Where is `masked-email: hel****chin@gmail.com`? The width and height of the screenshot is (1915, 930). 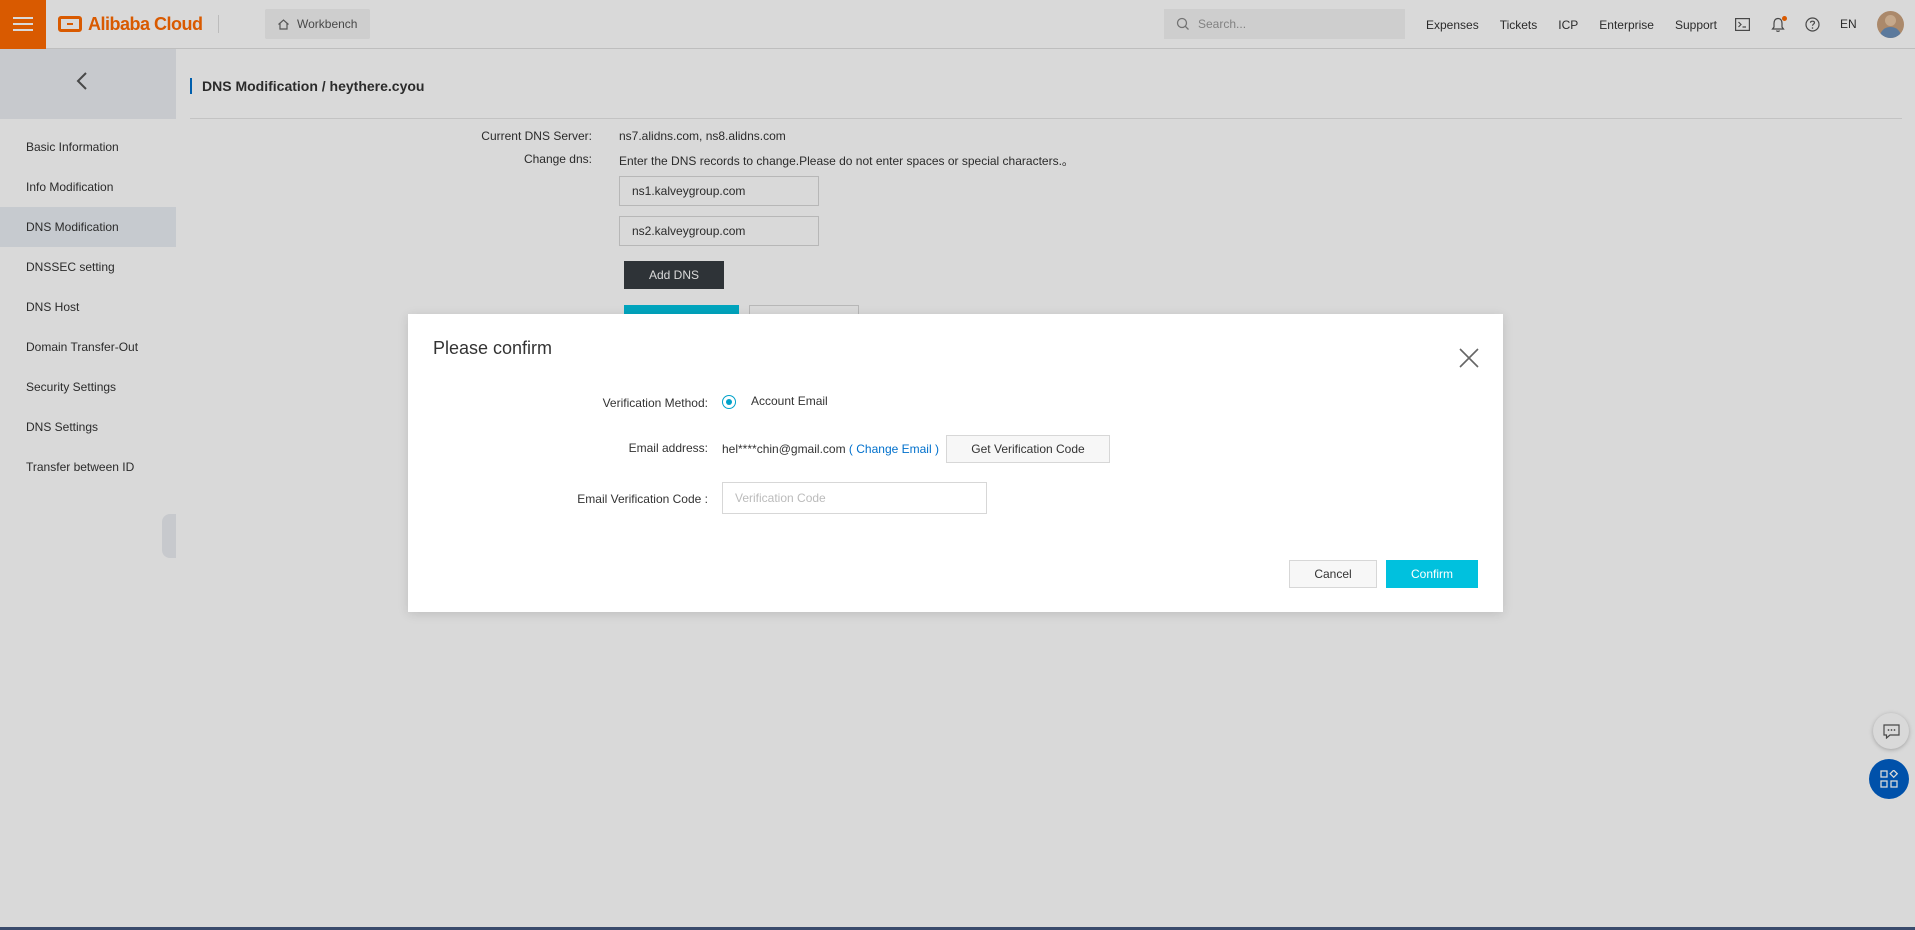
masked-email: hel****chin@gmail.com is located at coordinates (784, 449).